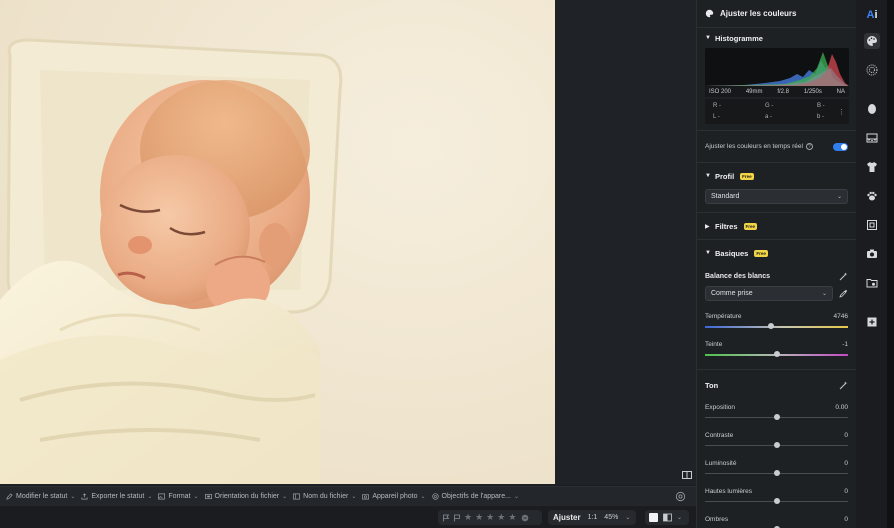  Describe the element at coordinates (754, 91) in the screenshot. I see `exif-focal: 49mm` at that location.